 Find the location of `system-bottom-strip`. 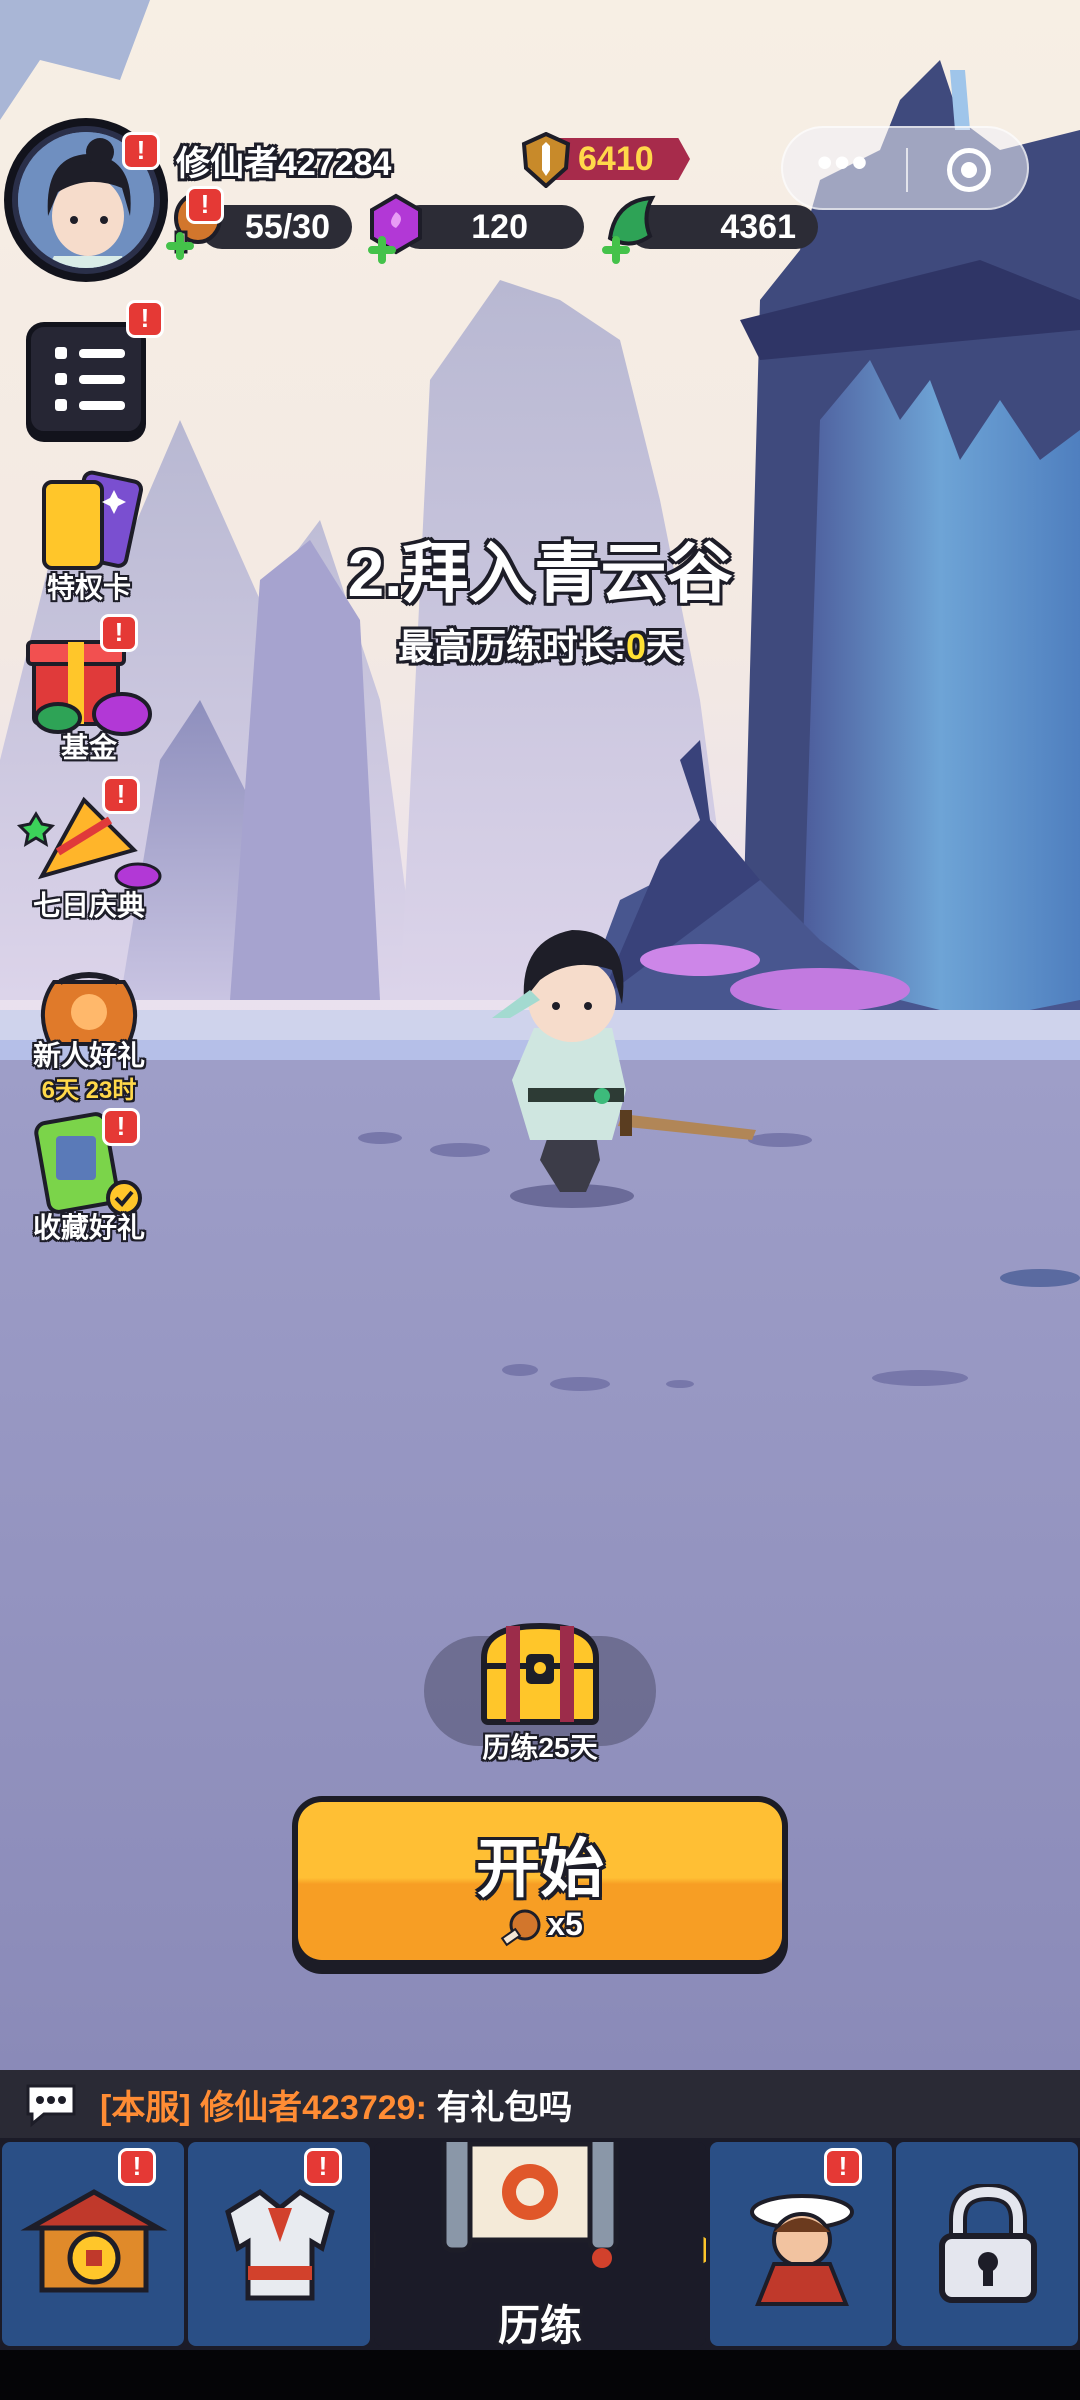

system-bottom-strip is located at coordinates (540, 2375).